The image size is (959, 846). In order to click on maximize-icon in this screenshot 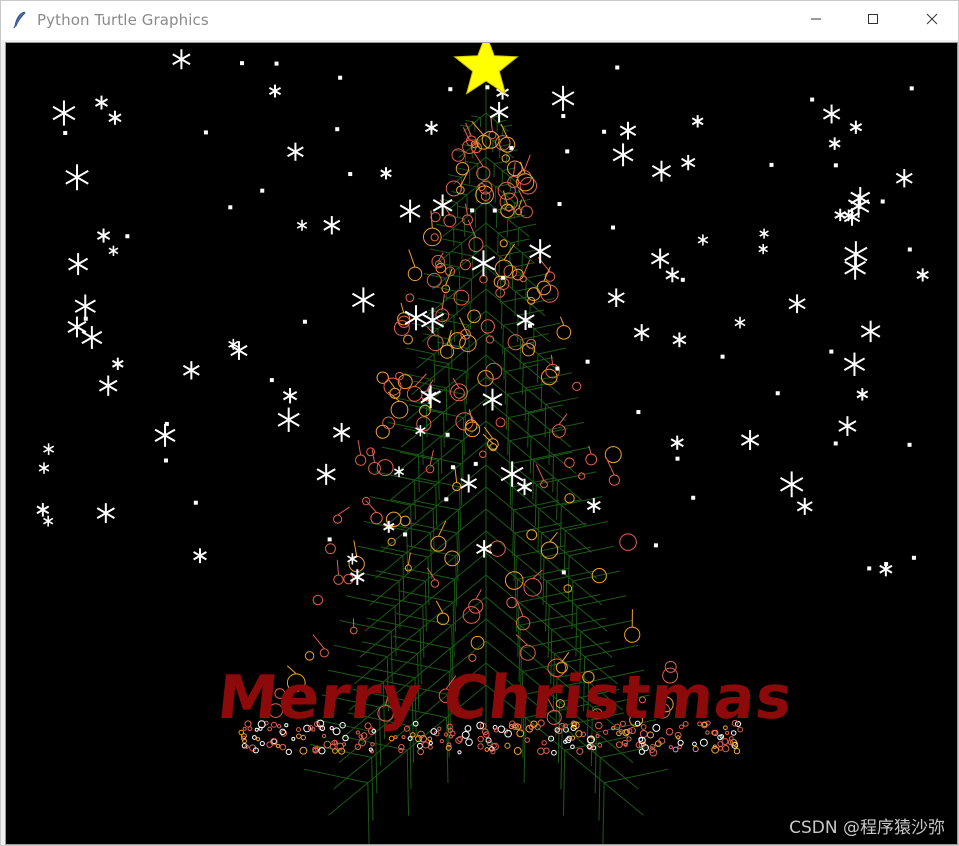, I will do `click(873, 21)`.